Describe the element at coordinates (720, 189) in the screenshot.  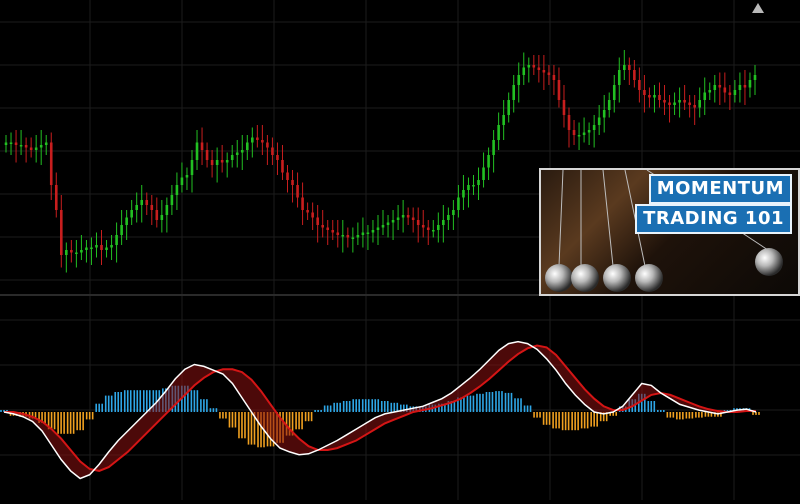
I see `overlay-title-line1: MOMENTUM` at that location.